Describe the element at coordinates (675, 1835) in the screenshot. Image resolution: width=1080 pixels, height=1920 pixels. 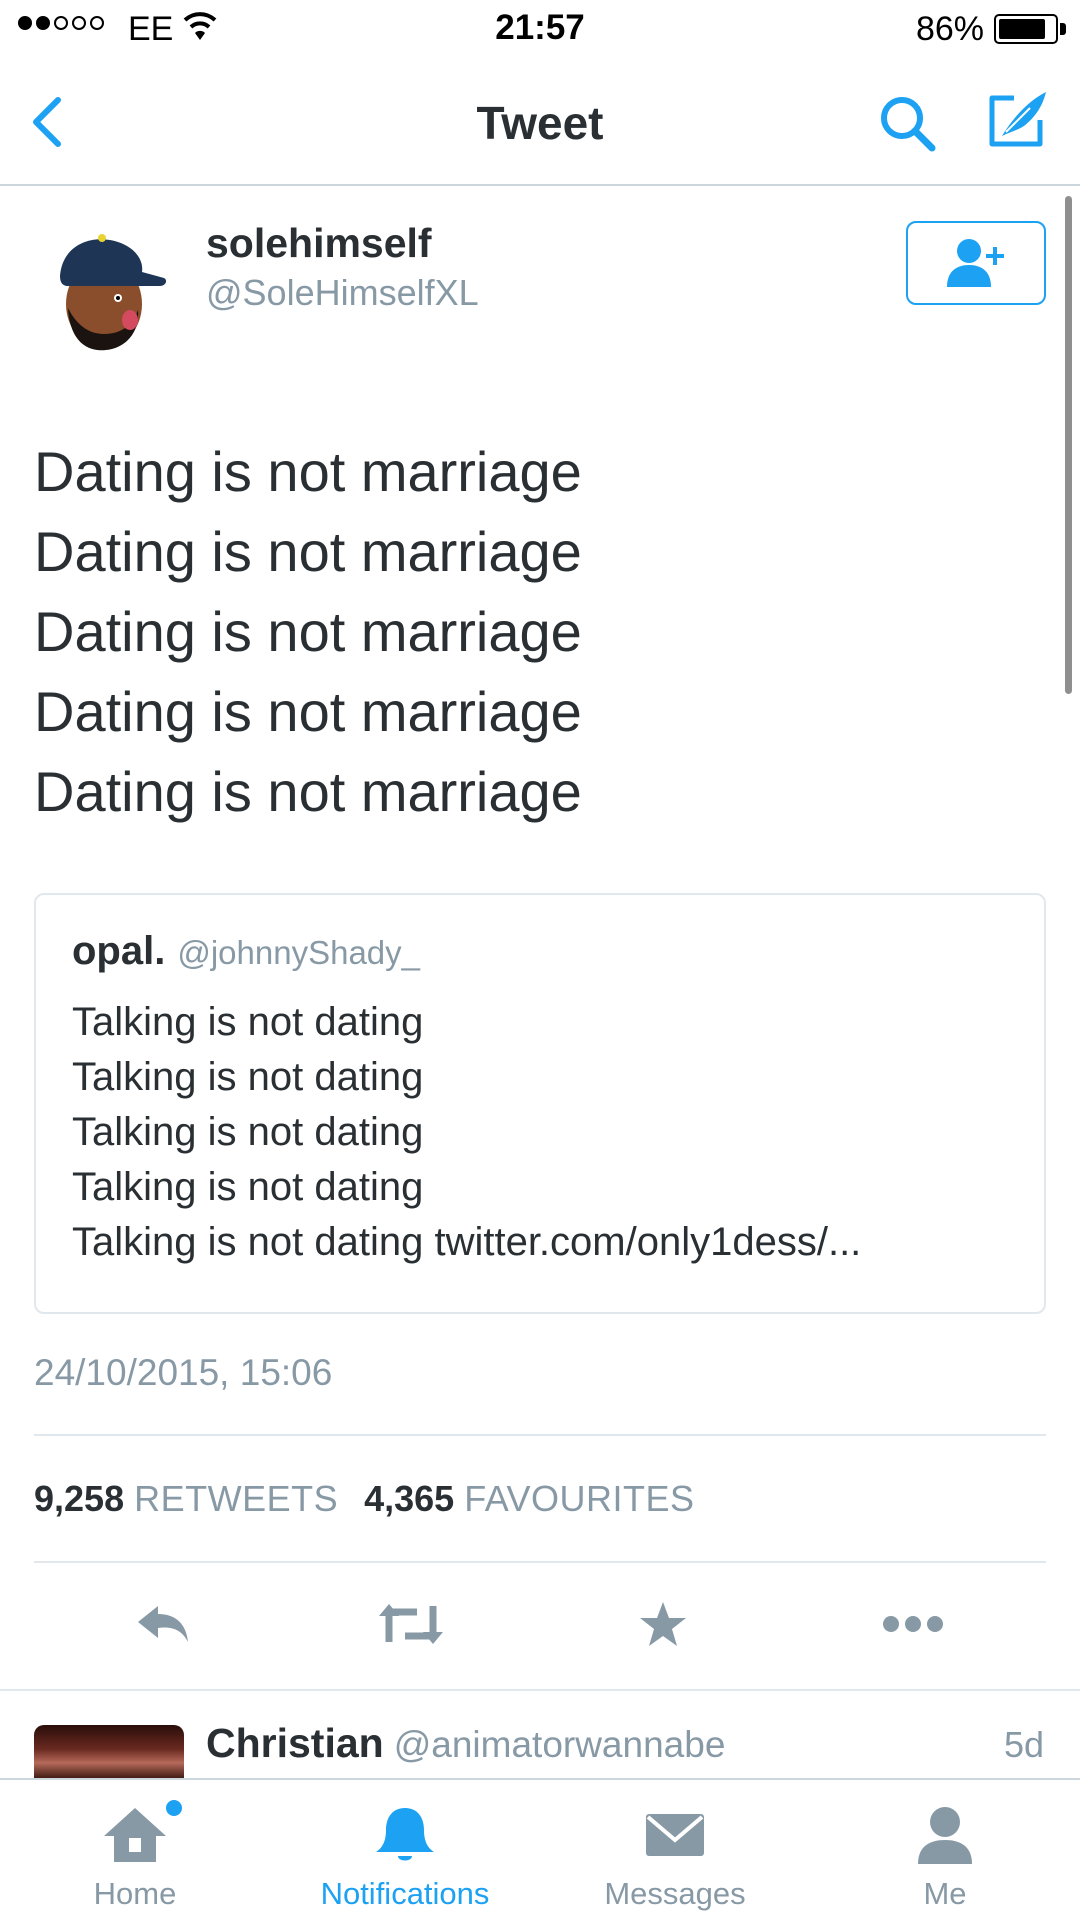
I see `envelope-icon` at that location.